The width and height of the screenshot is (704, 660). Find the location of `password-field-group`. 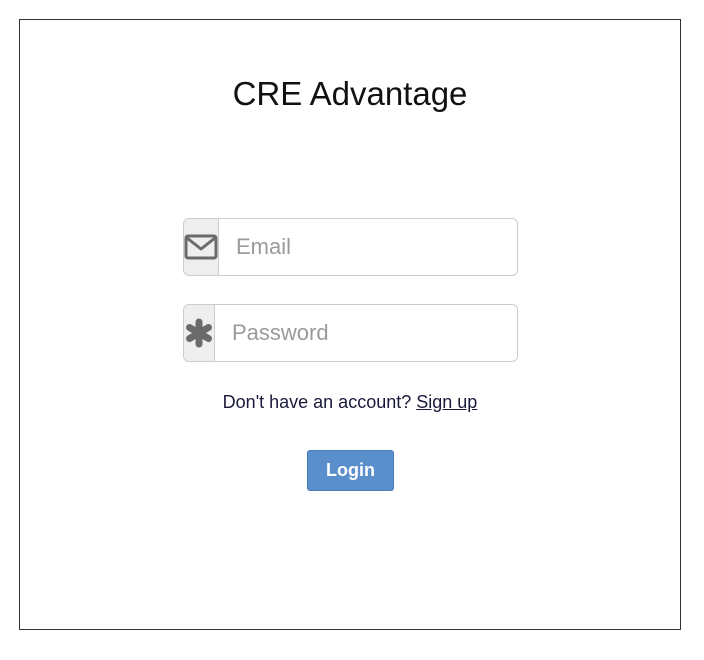

password-field-group is located at coordinates (350, 333).